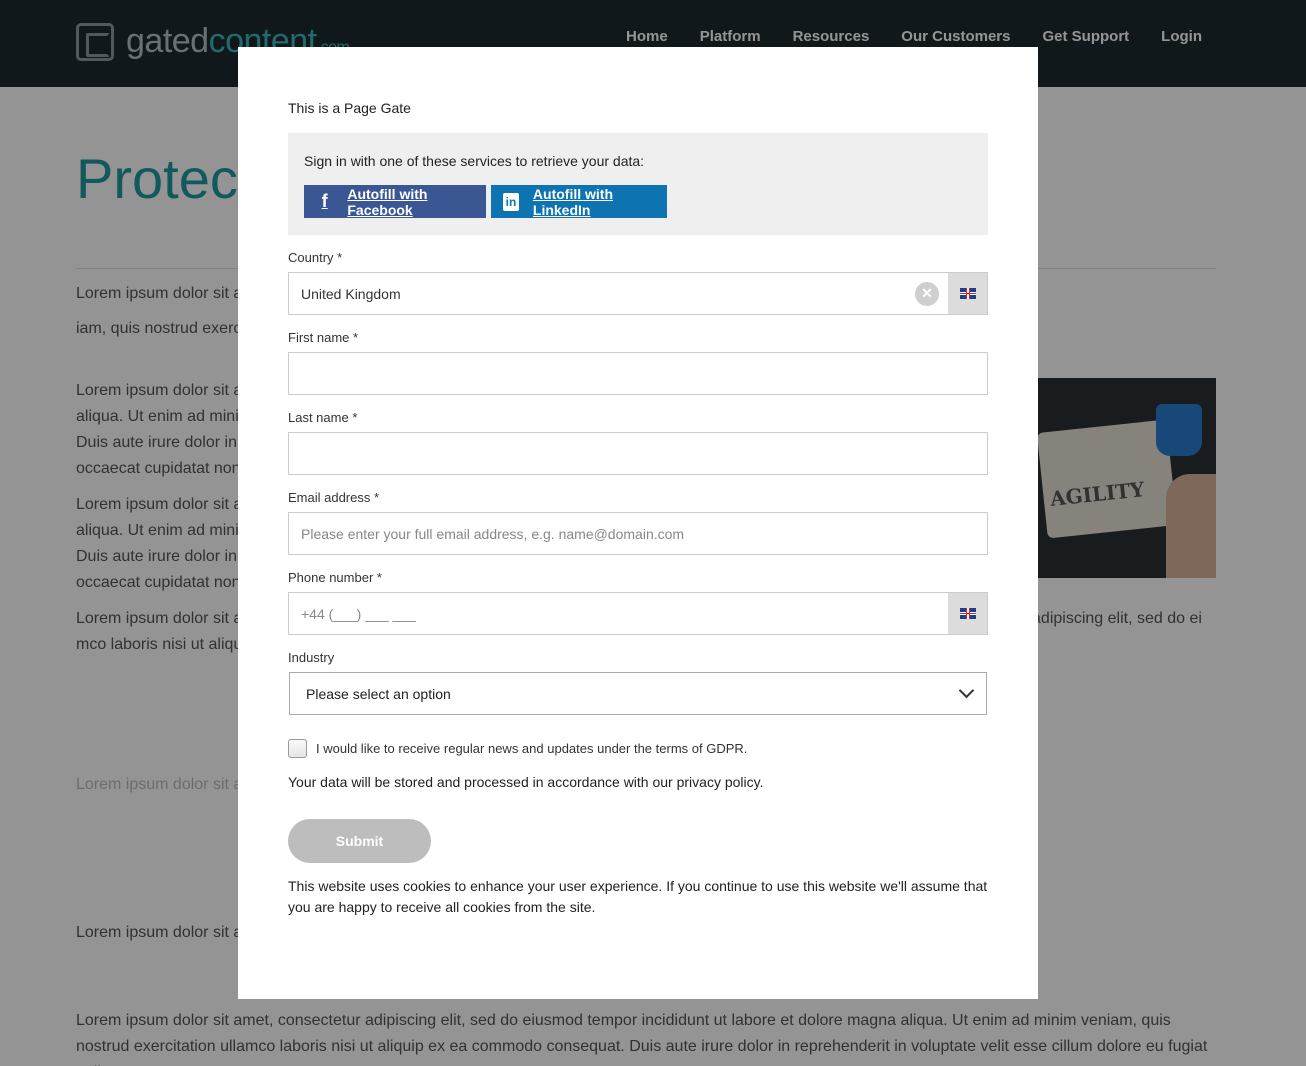 The image size is (1306, 1066). What do you see at coordinates (638, 613) in the screenshot?
I see `phone-field: +44 (___) ___ ___` at bounding box center [638, 613].